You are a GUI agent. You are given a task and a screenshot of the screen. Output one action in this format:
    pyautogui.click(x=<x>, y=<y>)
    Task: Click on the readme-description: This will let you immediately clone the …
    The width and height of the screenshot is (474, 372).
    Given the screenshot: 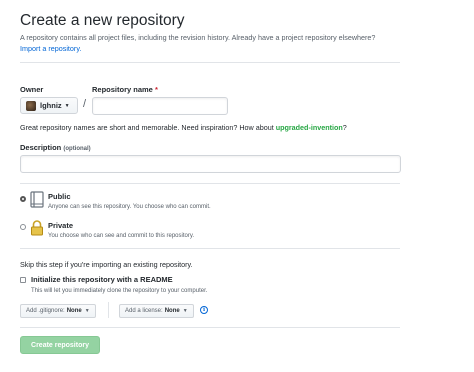 What is the action you would take?
    pyautogui.click(x=119, y=291)
    